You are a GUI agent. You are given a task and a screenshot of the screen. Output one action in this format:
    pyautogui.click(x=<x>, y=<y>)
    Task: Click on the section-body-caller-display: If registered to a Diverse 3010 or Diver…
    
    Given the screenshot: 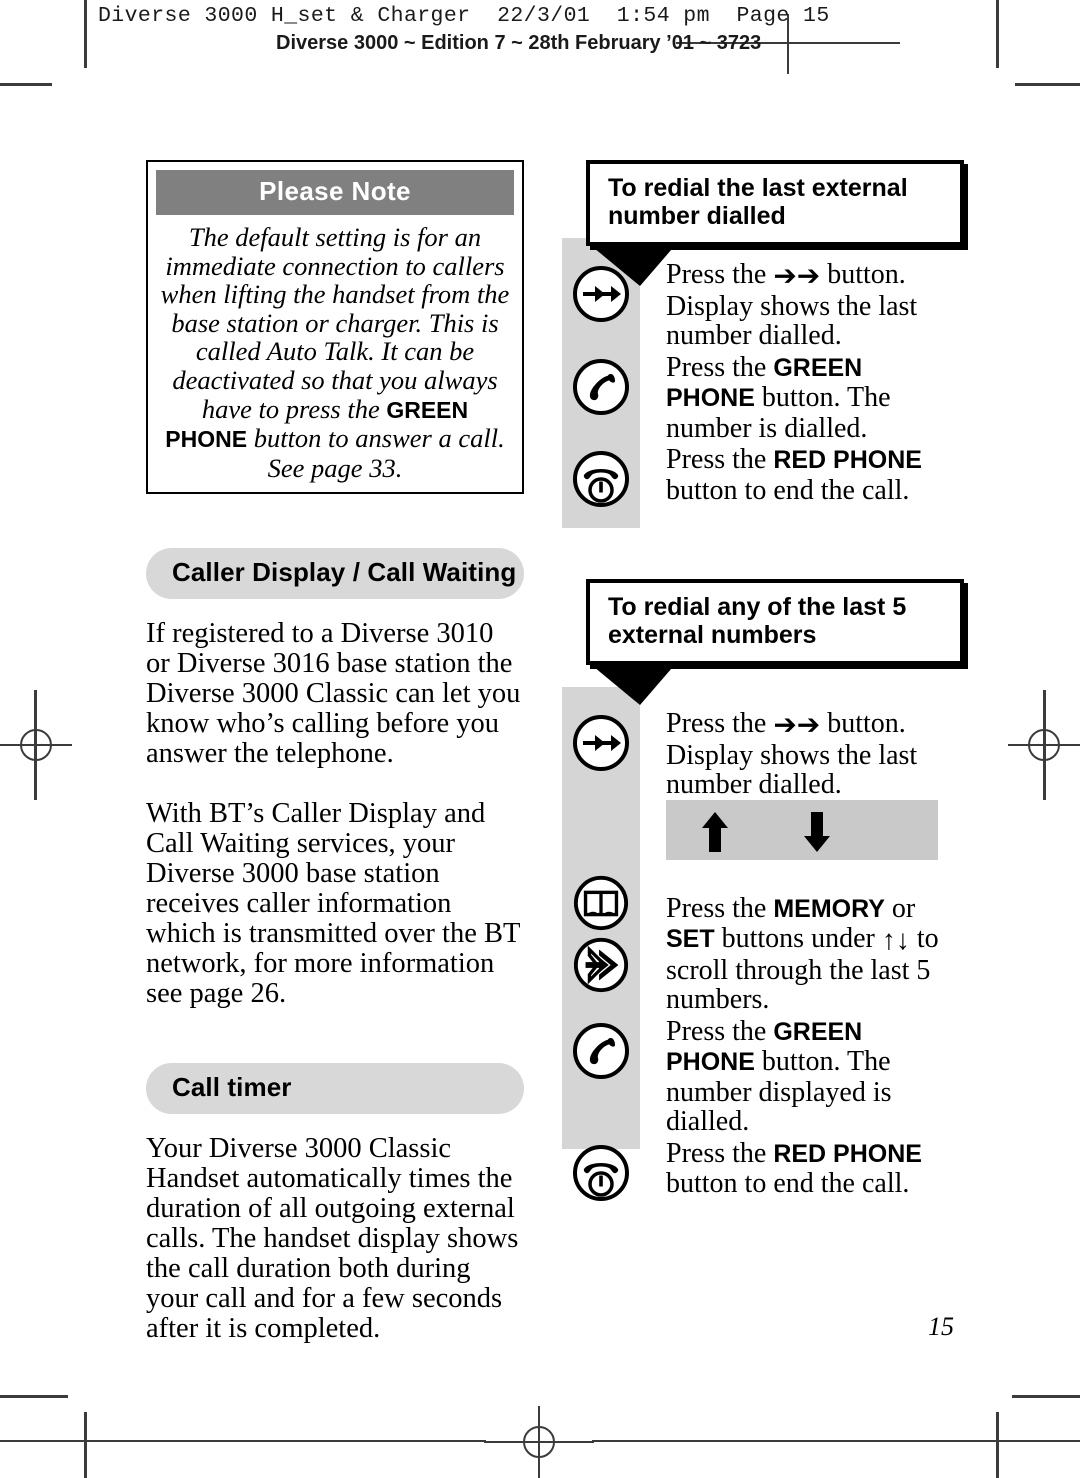 What is the action you would take?
    pyautogui.click(x=335, y=814)
    